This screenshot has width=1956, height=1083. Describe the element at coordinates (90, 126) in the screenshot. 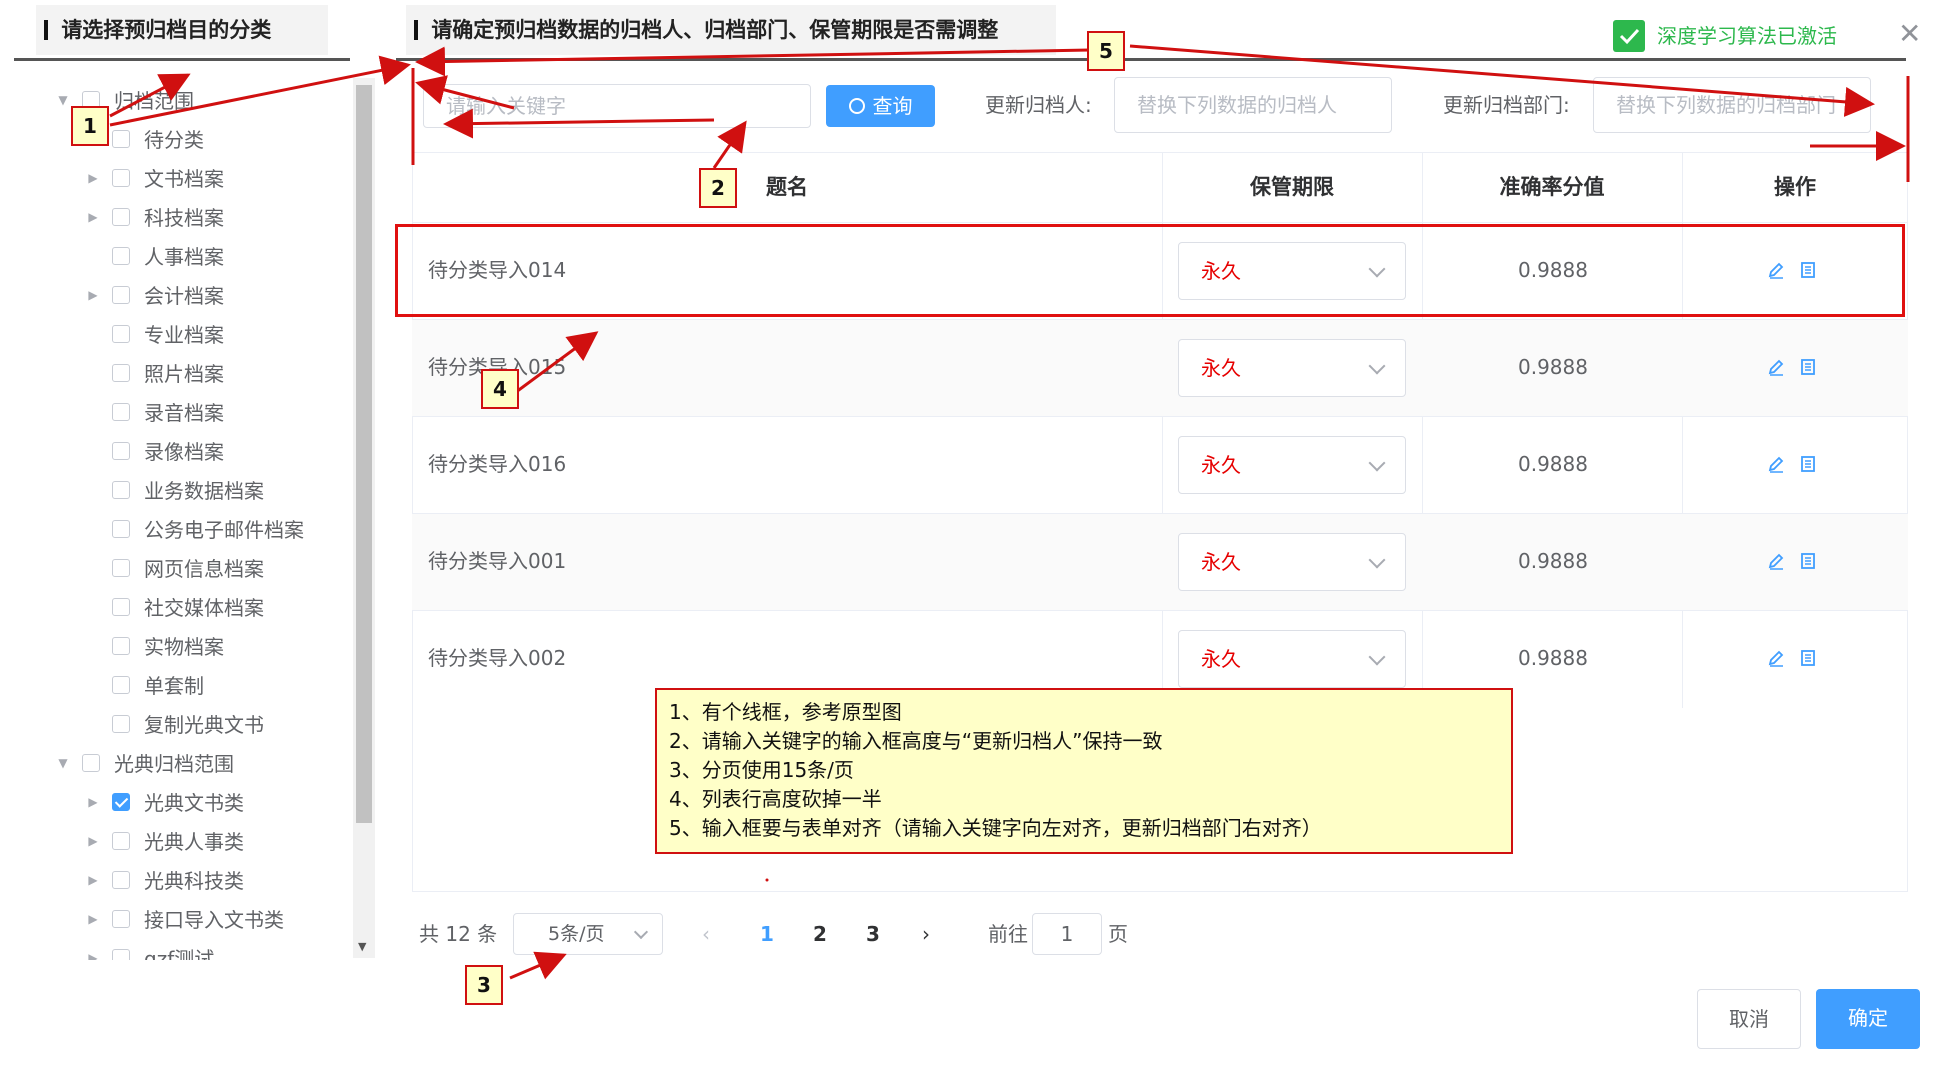

I see `annotation-tag-1: 1` at that location.